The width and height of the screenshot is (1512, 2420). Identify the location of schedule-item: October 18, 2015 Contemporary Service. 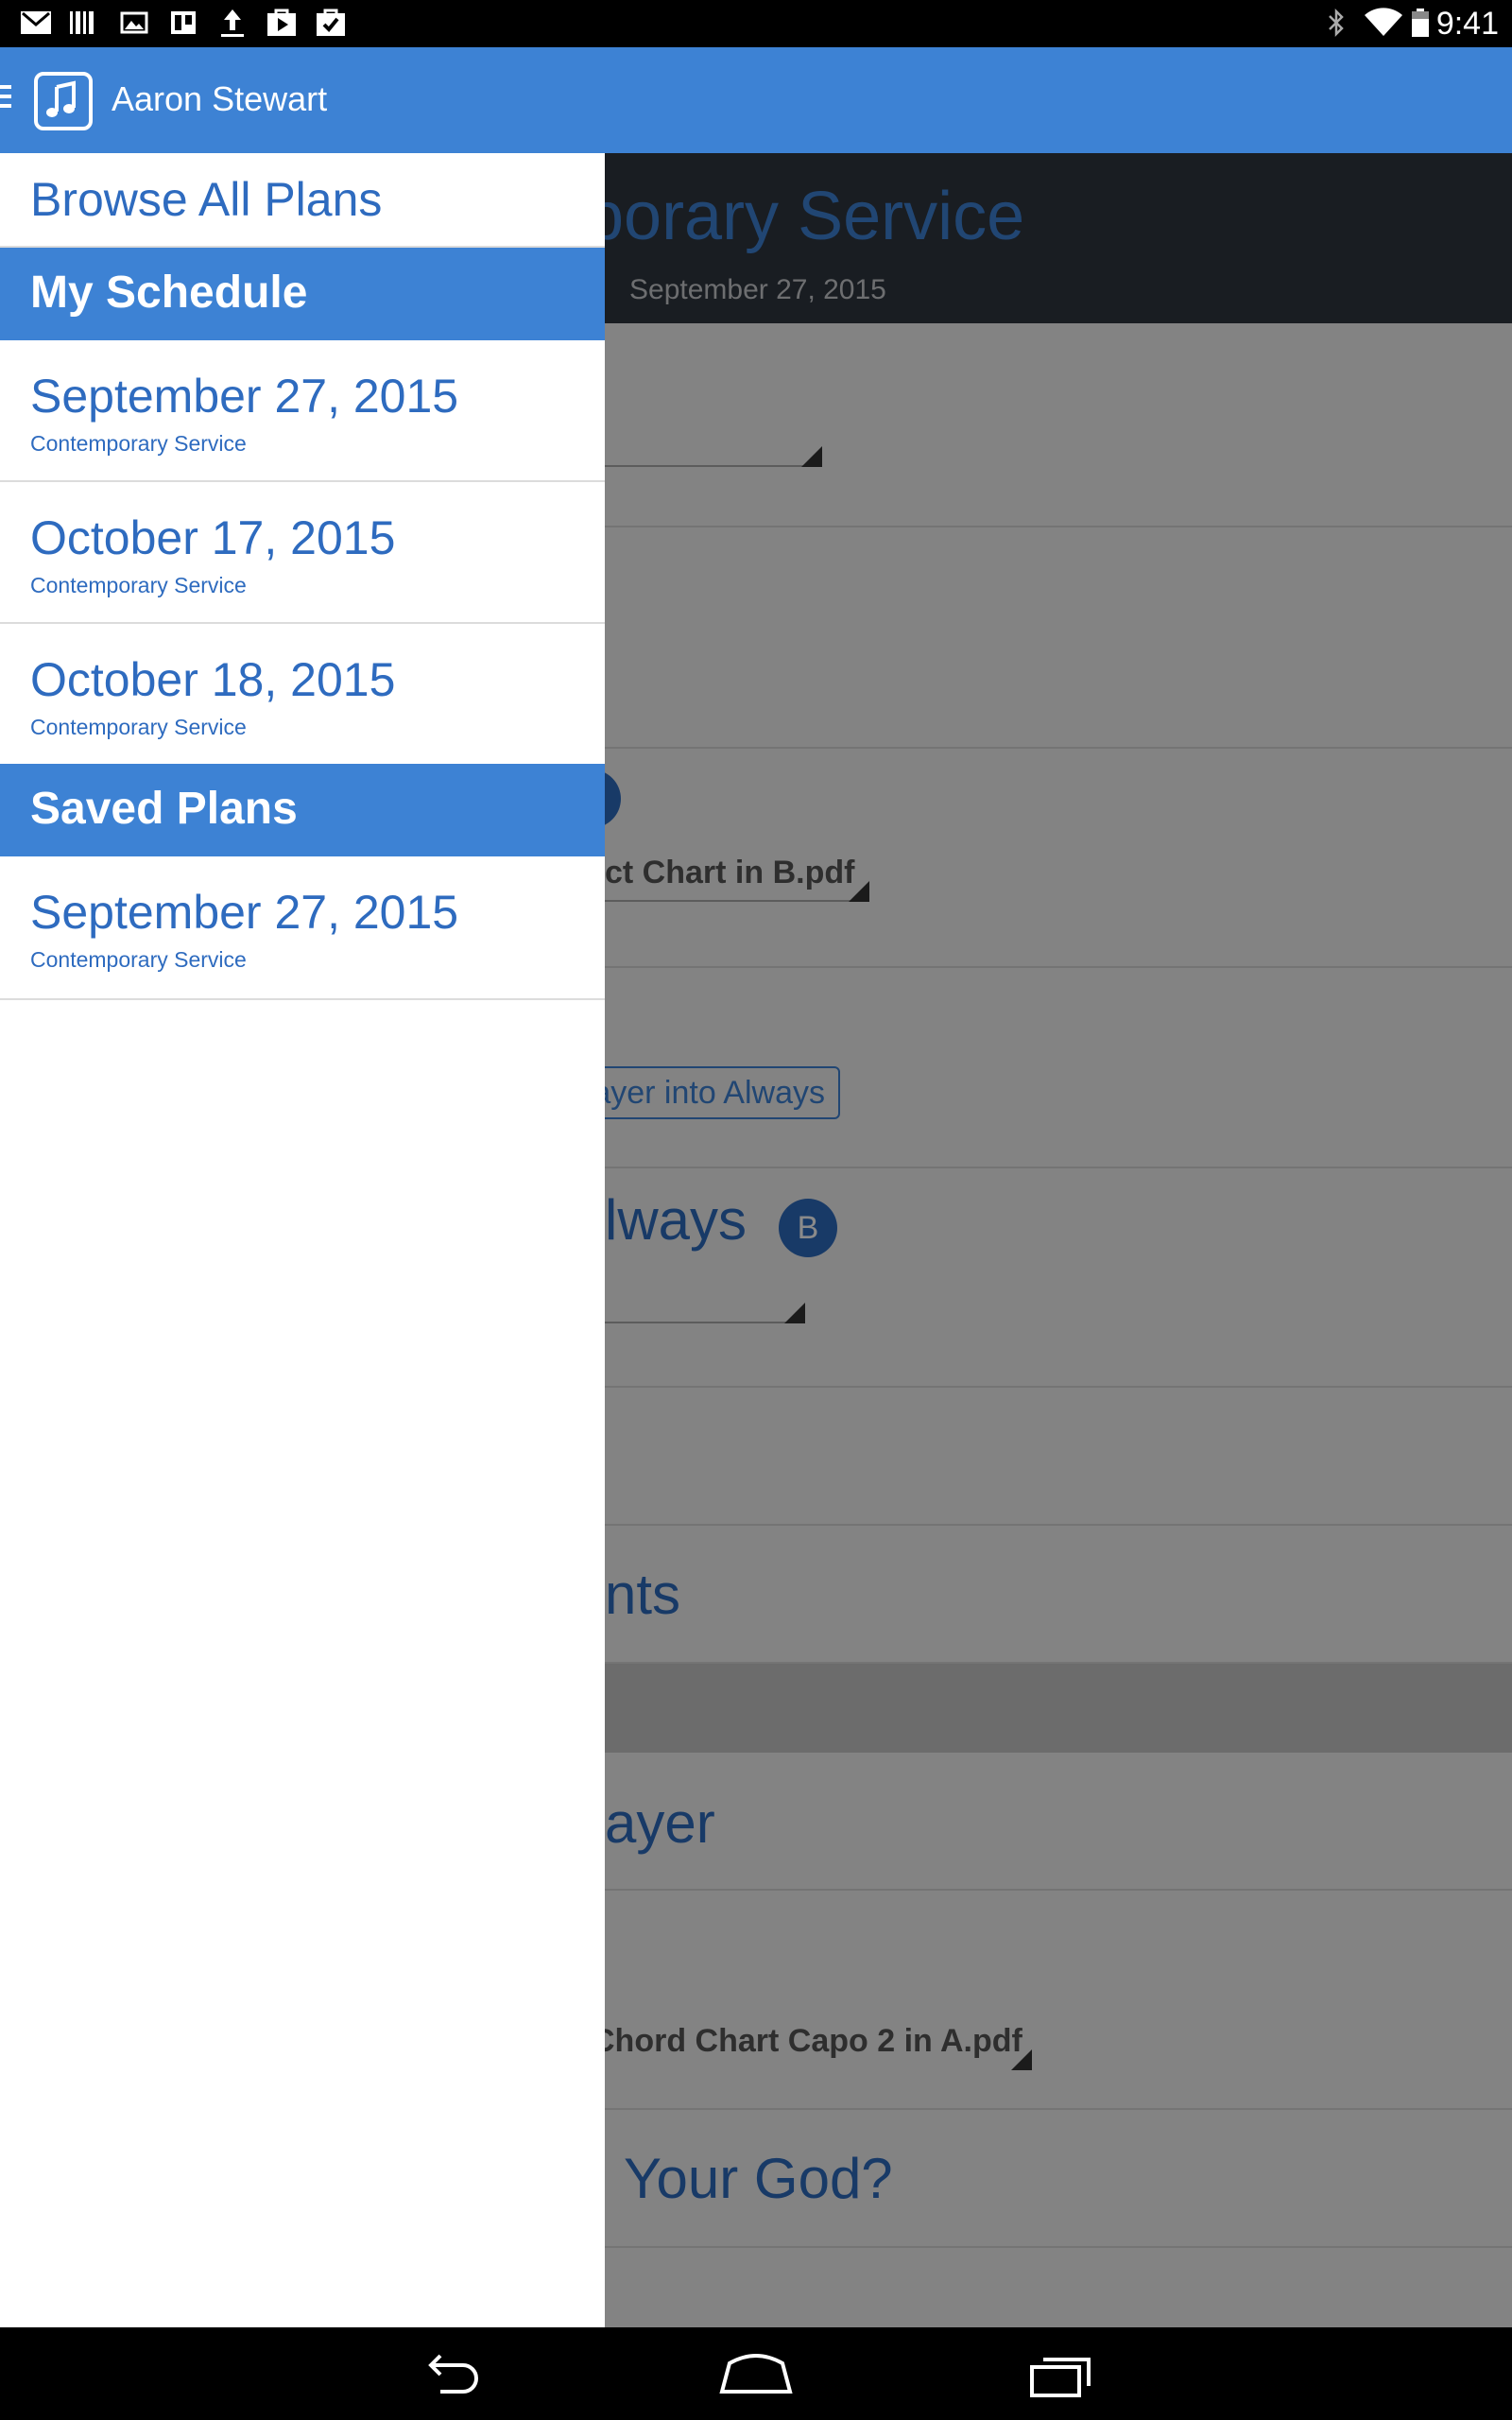
(302, 694).